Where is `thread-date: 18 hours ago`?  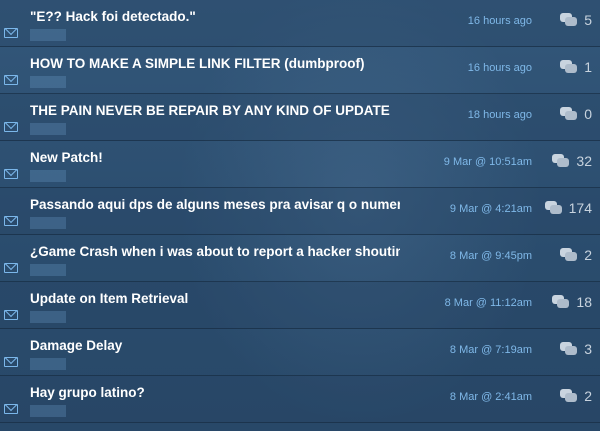
thread-date: 18 hours ago is located at coordinates (499, 115).